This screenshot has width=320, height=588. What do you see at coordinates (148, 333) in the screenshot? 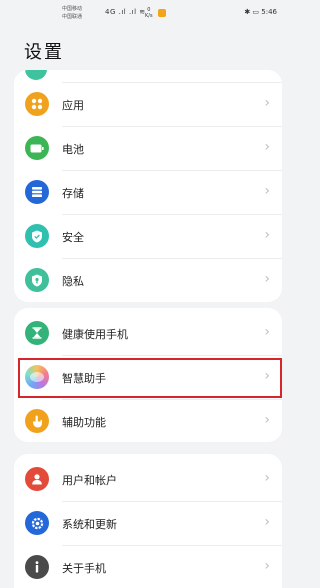
I see `settings-item-digital-balance: 健康使用手机 ›` at bounding box center [148, 333].